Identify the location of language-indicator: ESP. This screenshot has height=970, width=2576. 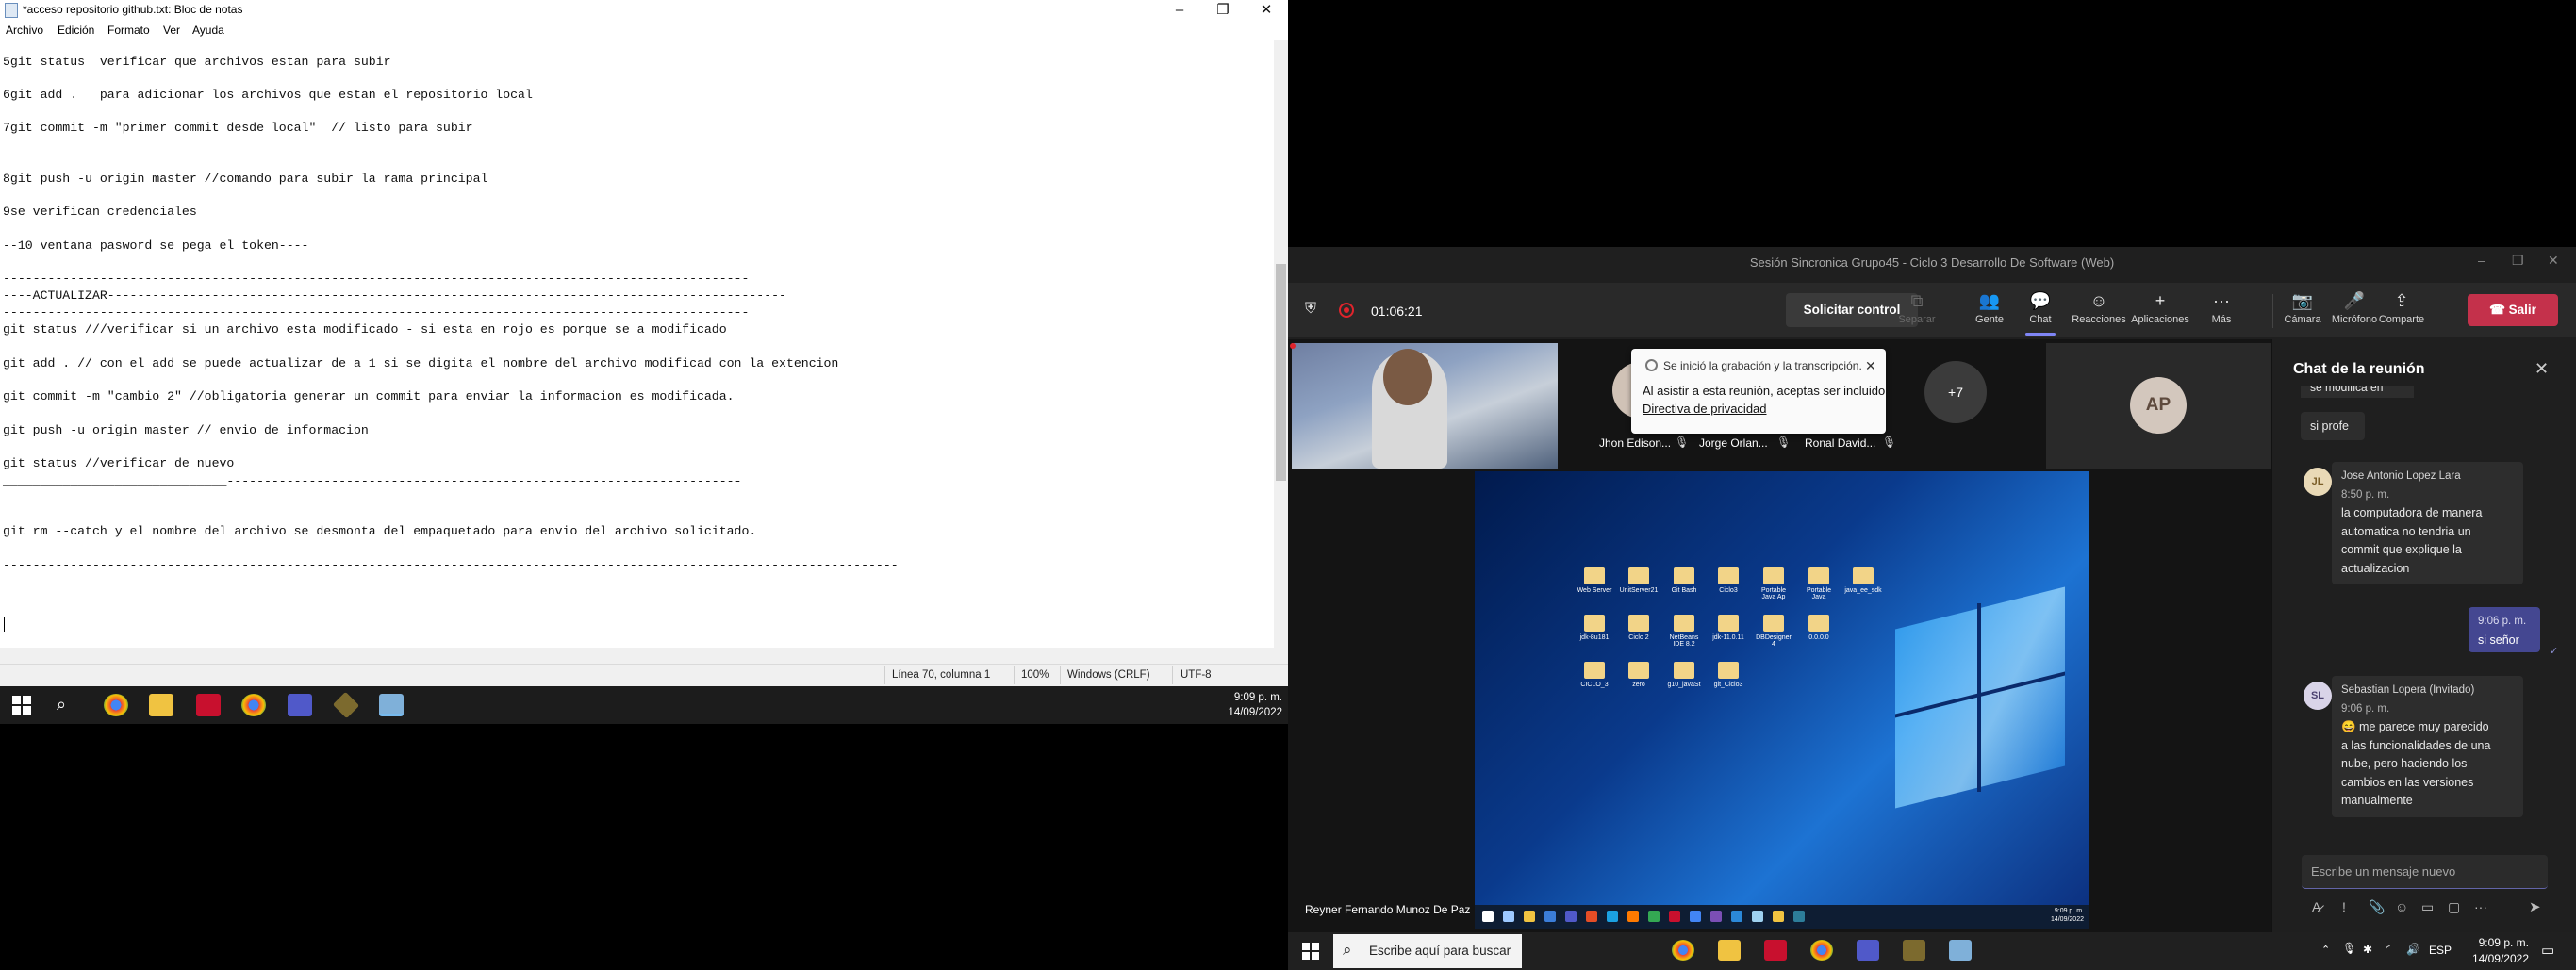
(2440, 950).